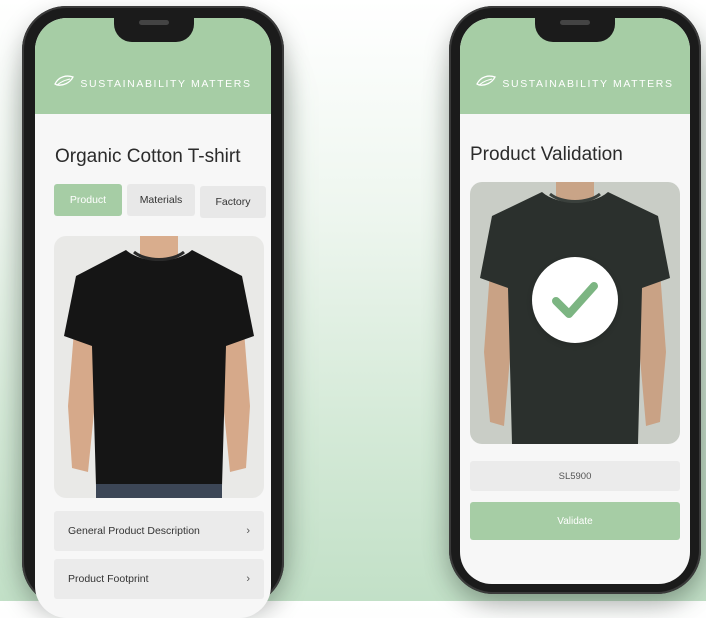 The height and width of the screenshot is (618, 706). Describe the element at coordinates (546, 154) in the screenshot. I see `page-title: Product Validation` at that location.